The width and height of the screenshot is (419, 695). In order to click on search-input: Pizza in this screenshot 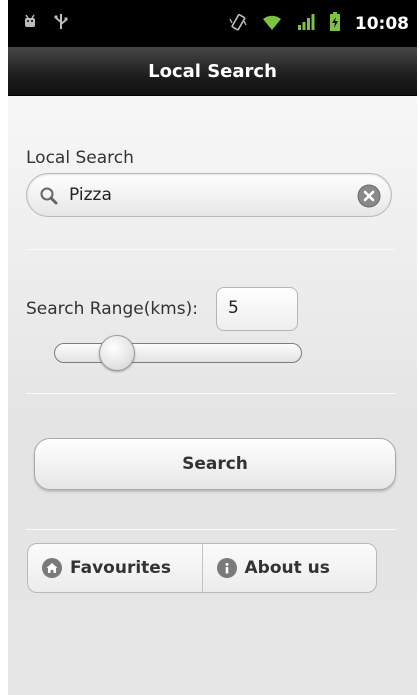, I will do `click(209, 195)`.